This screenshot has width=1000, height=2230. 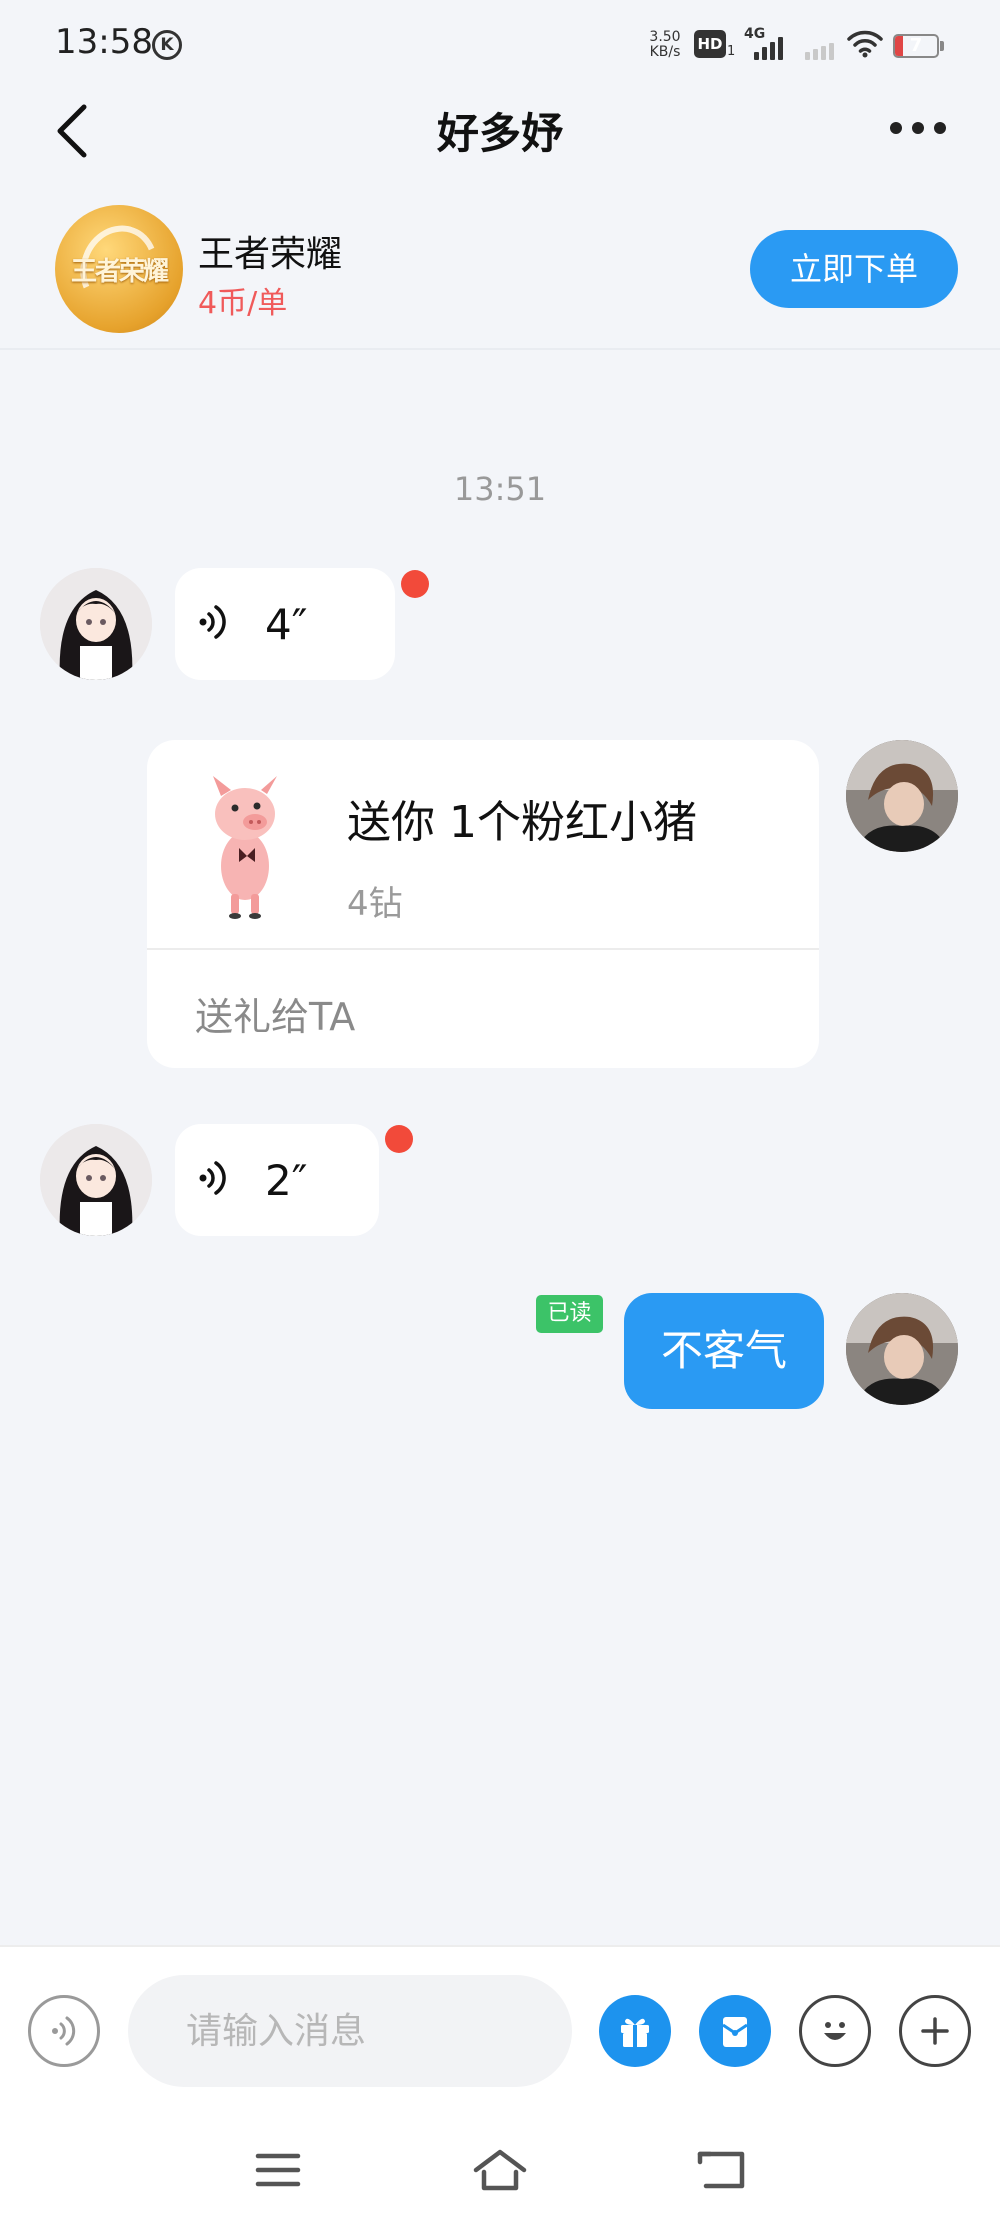 What do you see at coordinates (925, 128) in the screenshot?
I see `more-dots-icon` at bounding box center [925, 128].